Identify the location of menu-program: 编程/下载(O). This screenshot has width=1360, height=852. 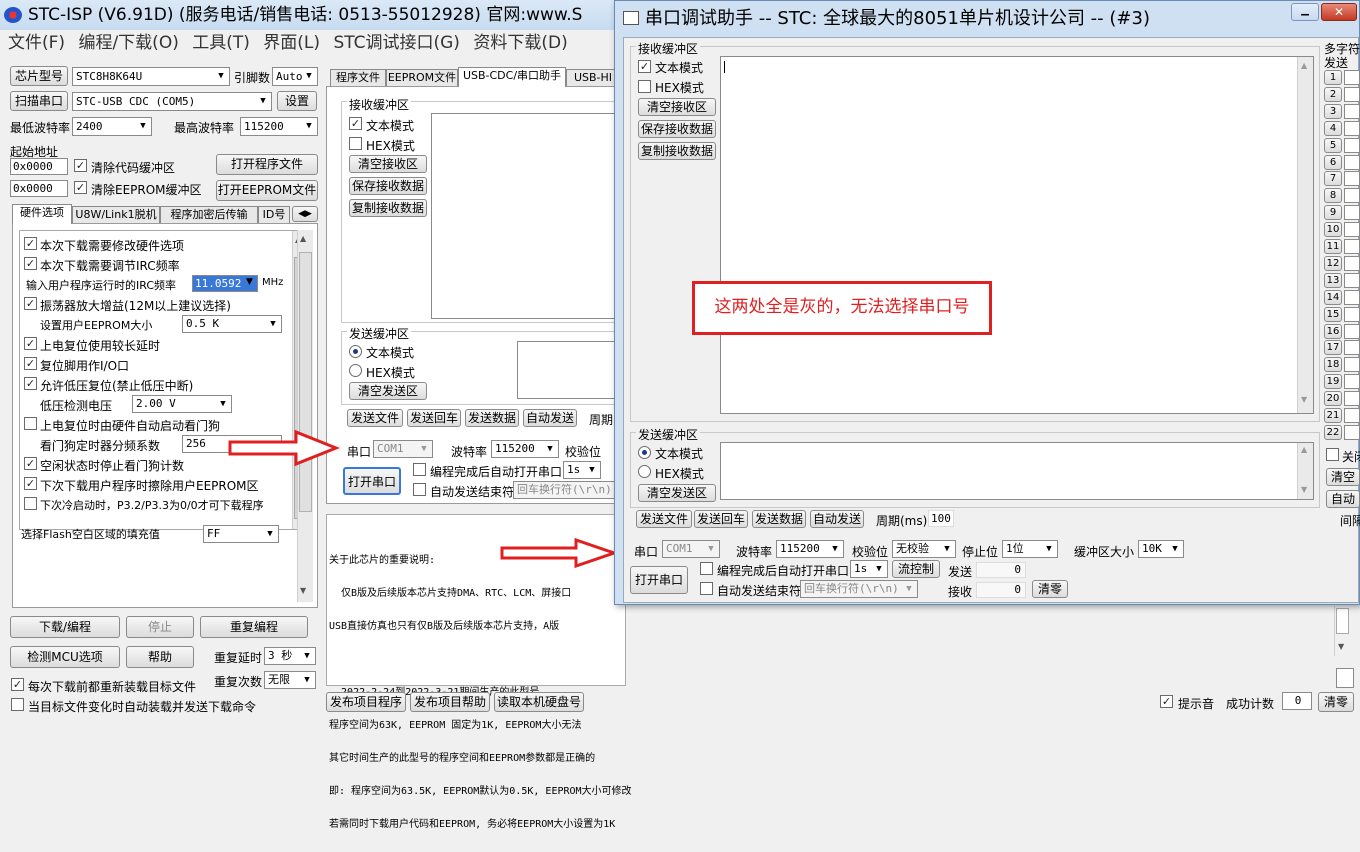
(128, 43).